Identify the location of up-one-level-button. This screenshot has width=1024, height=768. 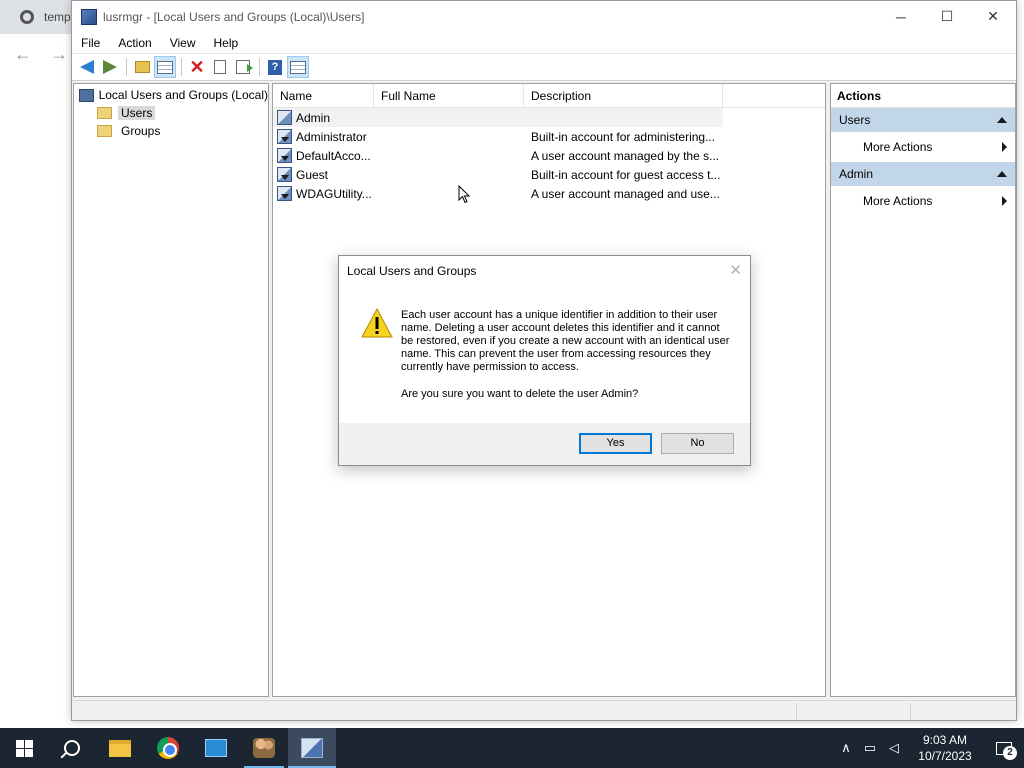
(142, 67).